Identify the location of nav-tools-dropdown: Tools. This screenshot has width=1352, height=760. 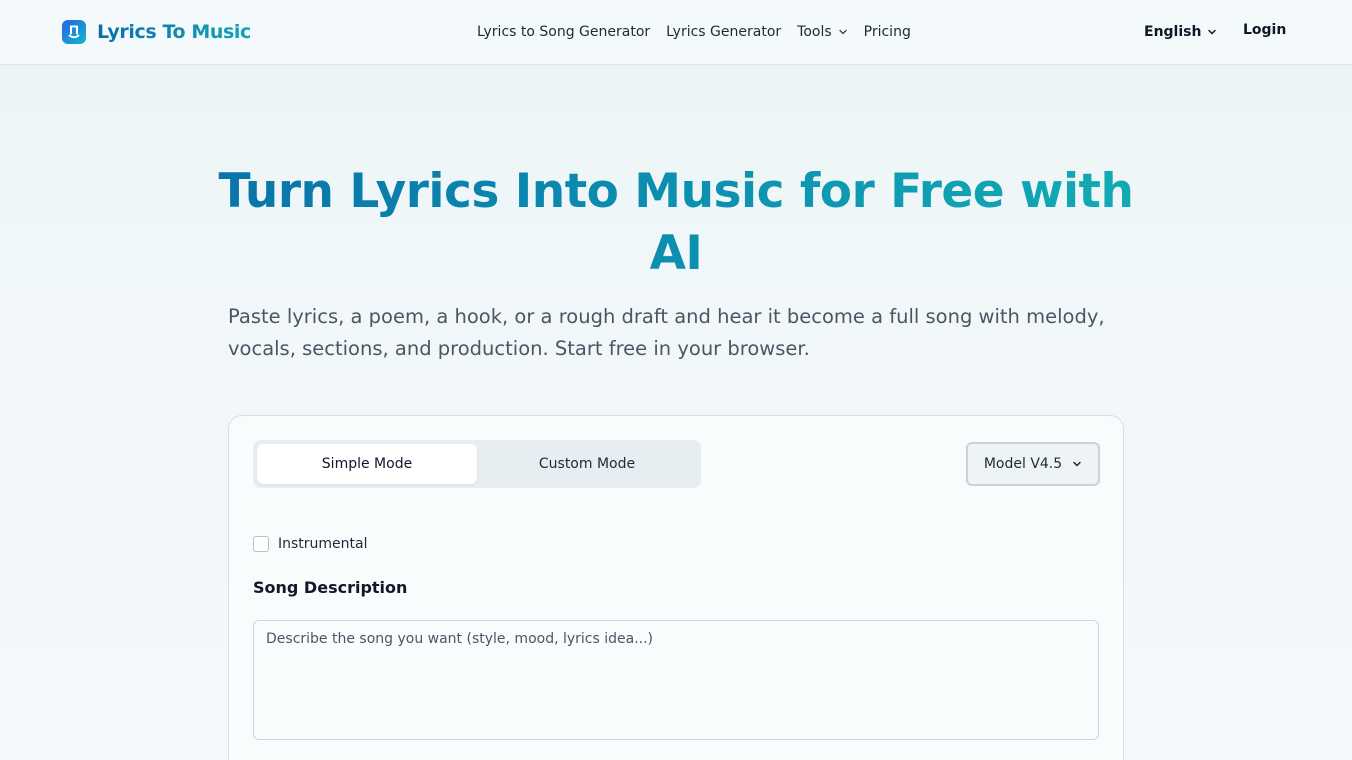
(822, 32).